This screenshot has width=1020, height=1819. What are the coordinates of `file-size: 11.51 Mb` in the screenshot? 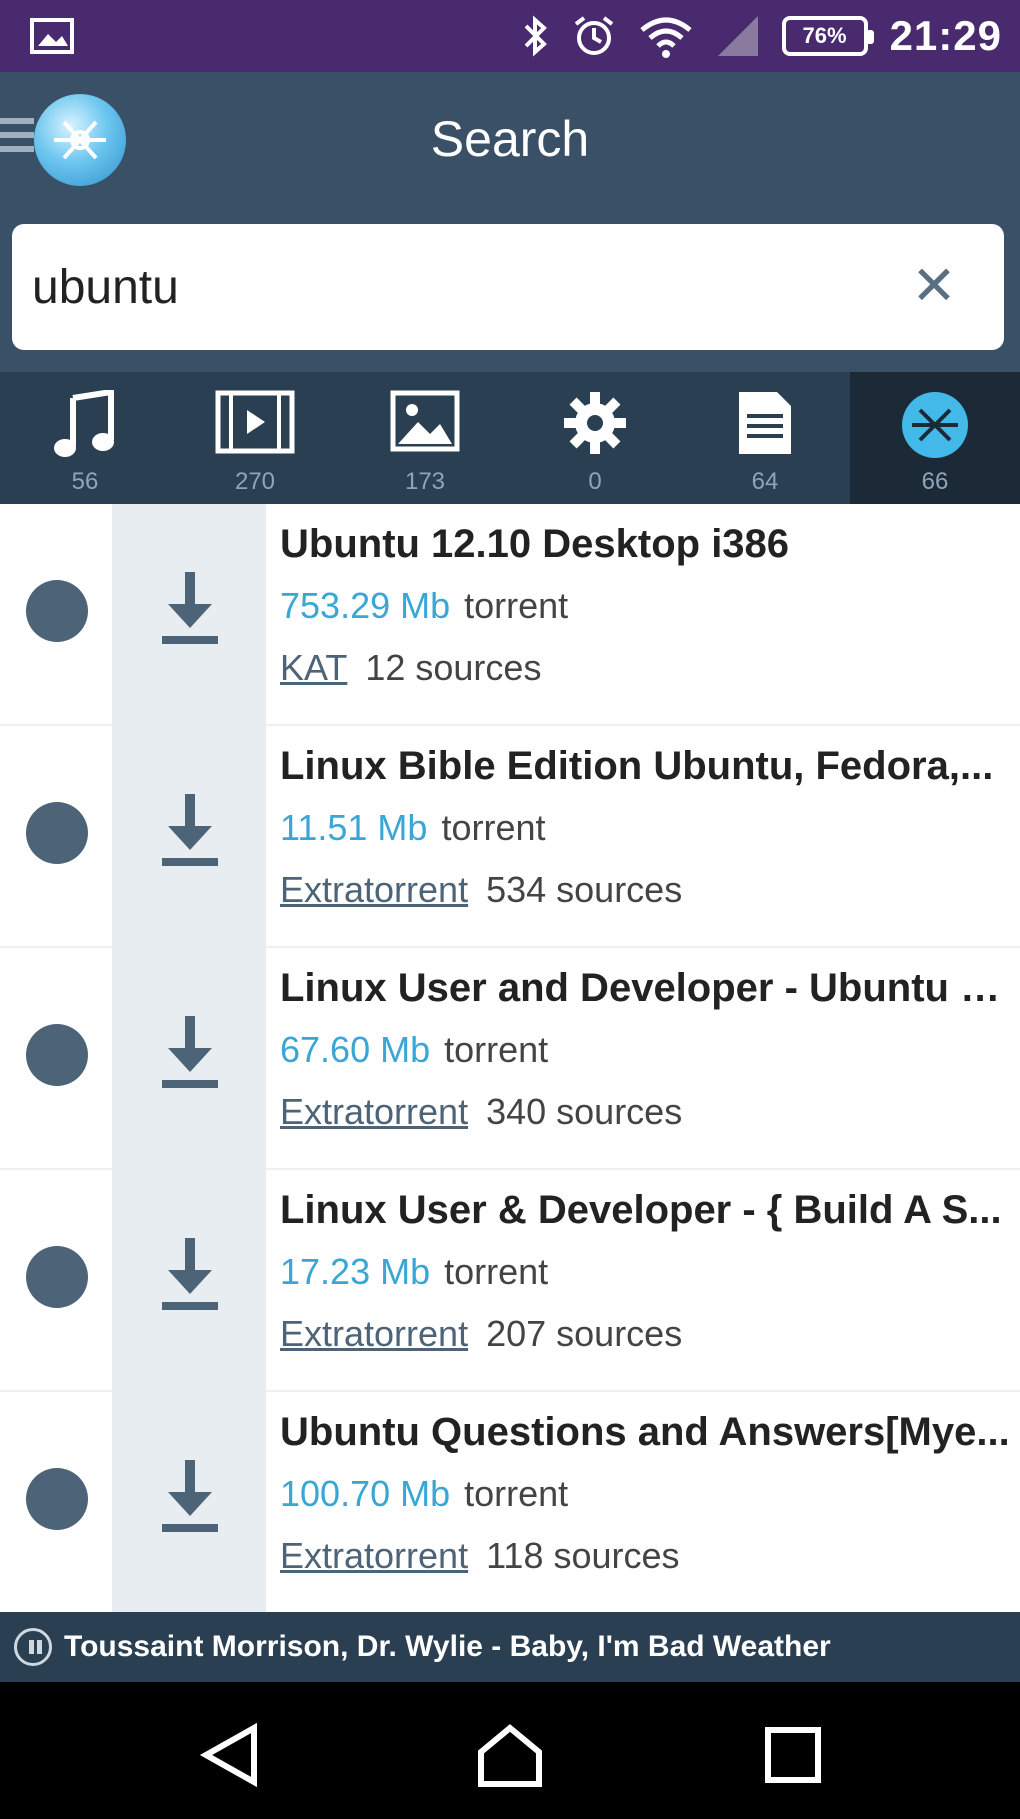 It's located at (354, 827).